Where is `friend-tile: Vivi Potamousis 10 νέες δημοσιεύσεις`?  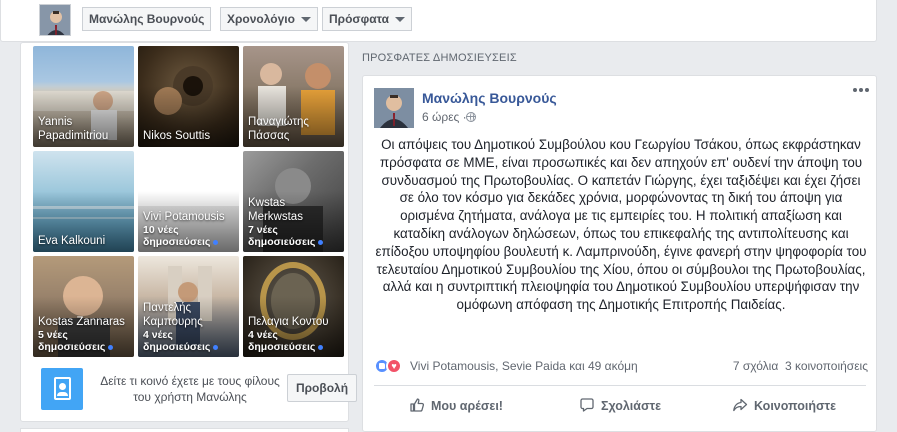
friend-tile: Vivi Potamousis 10 νέες δημοσιεύσεις is located at coordinates (188, 201).